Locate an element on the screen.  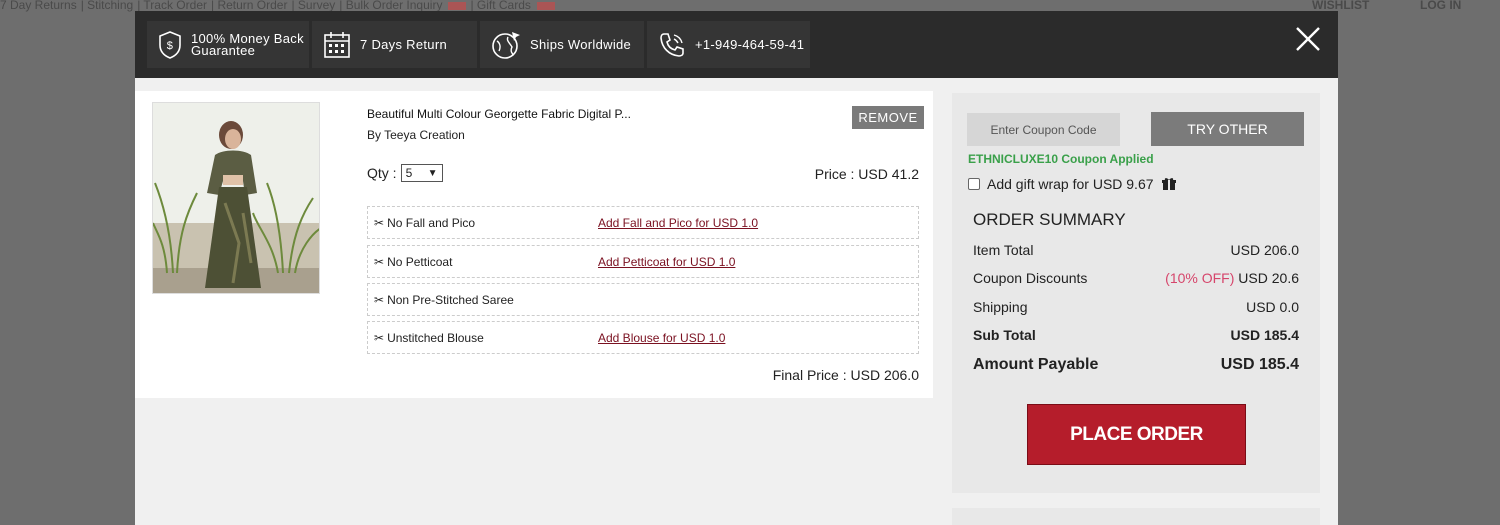
amount-payable-row: Amount Payable USD 185.4 is located at coordinates (1136, 365).